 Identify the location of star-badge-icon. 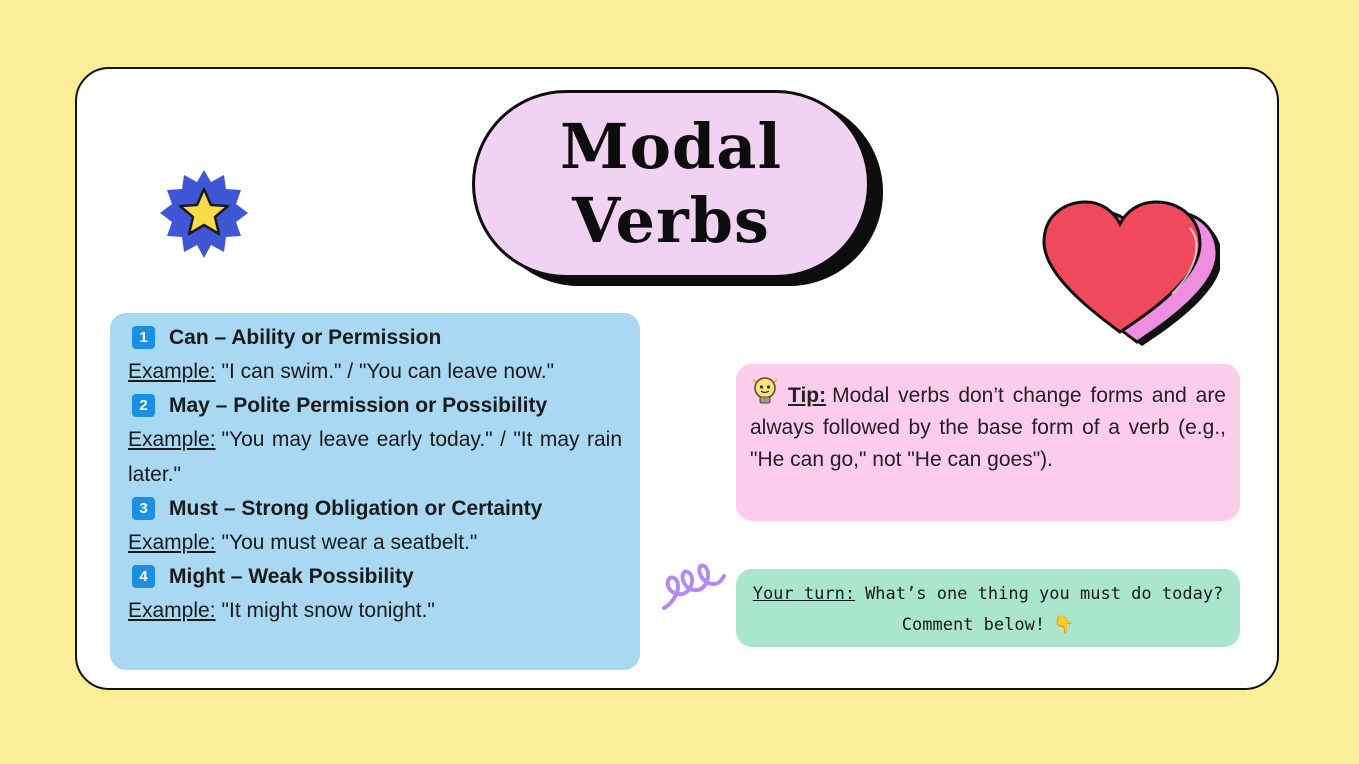
(204, 214).